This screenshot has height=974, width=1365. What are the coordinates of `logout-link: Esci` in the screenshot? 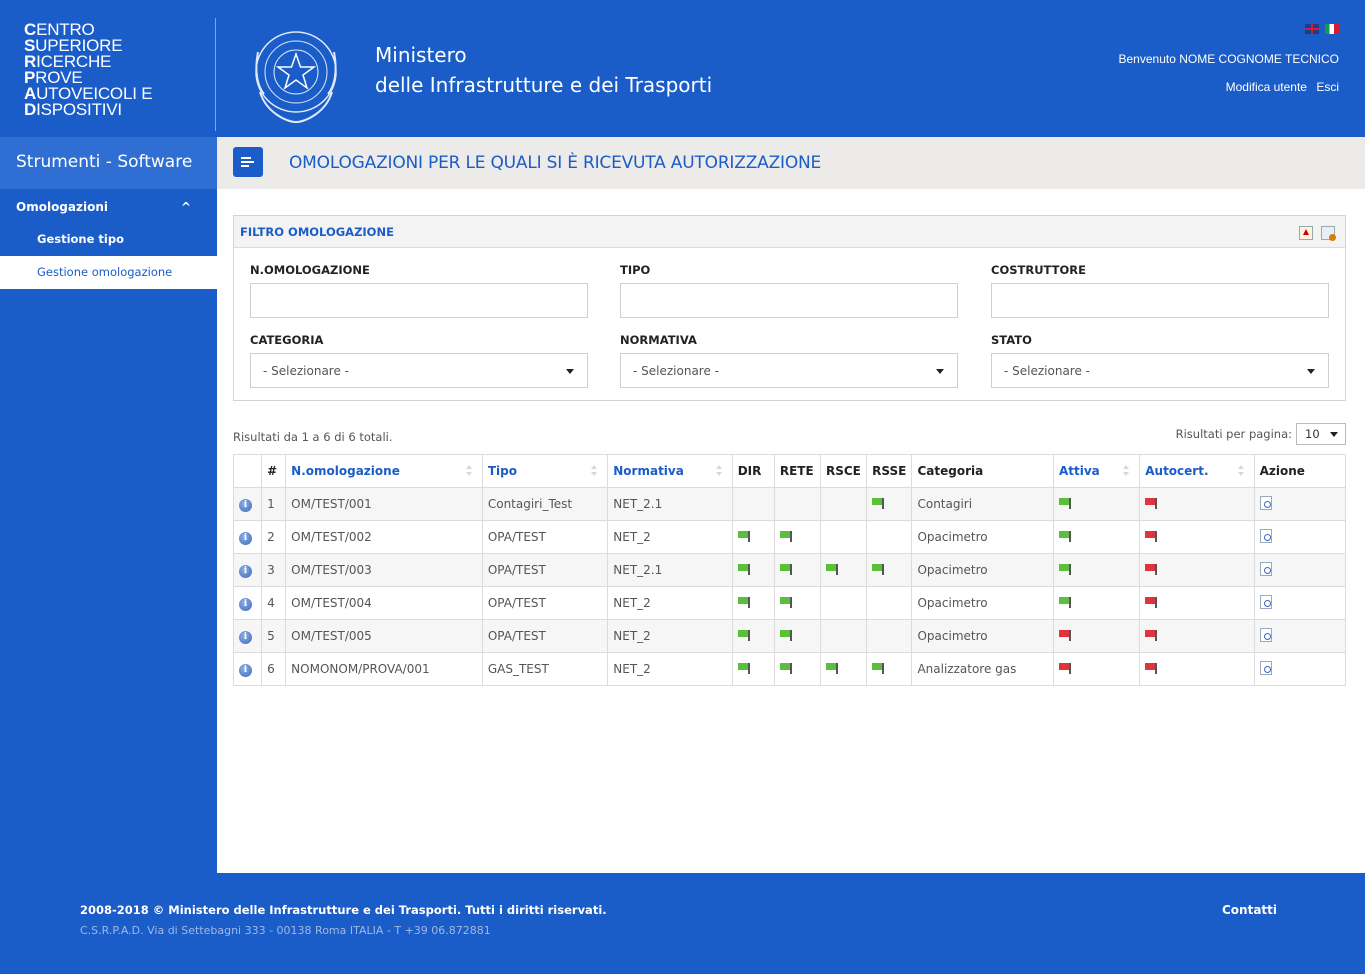 It's located at (1327, 87).